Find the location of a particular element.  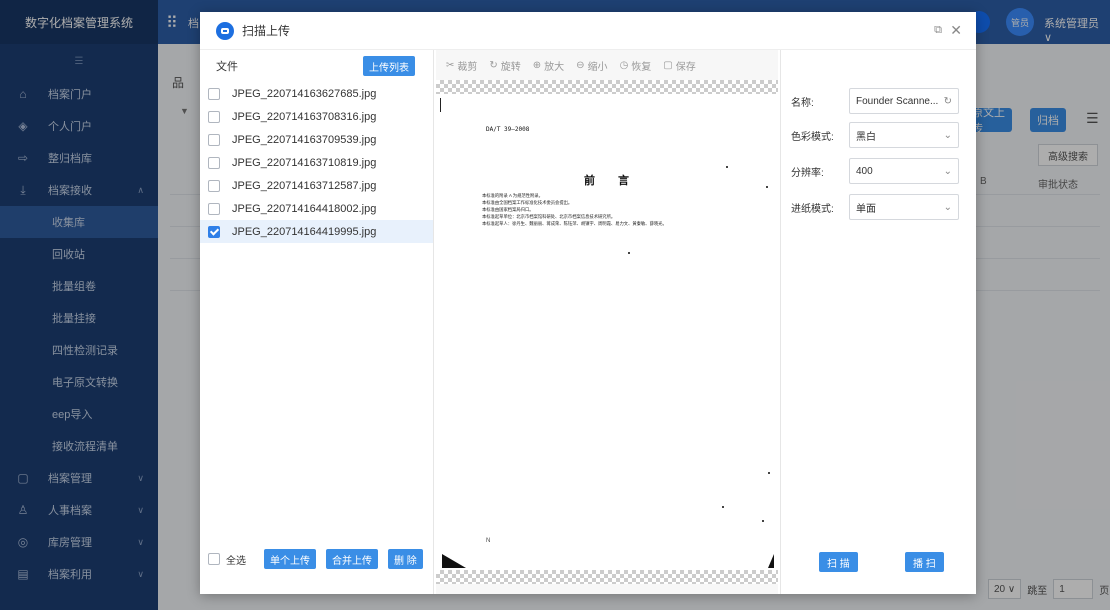

zoom-in-tool: ⊕ 放大 is located at coordinates (548, 65).